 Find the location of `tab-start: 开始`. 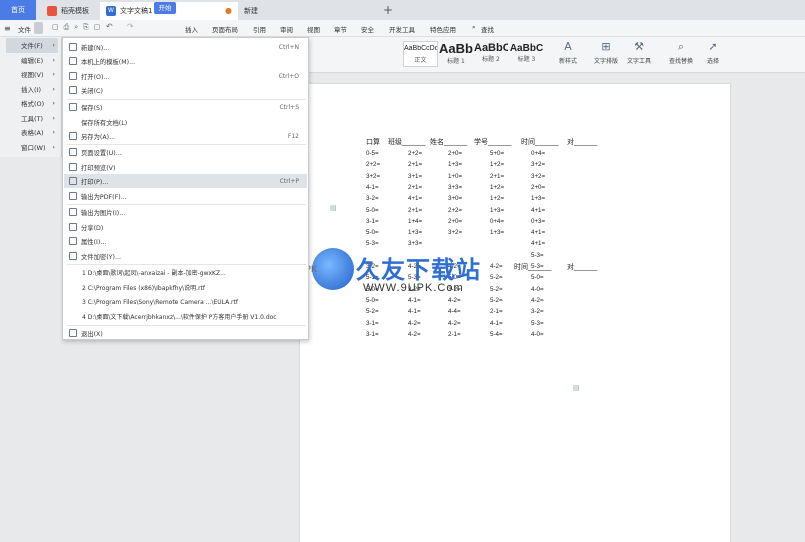

tab-start: 开始 is located at coordinates (165, 8).